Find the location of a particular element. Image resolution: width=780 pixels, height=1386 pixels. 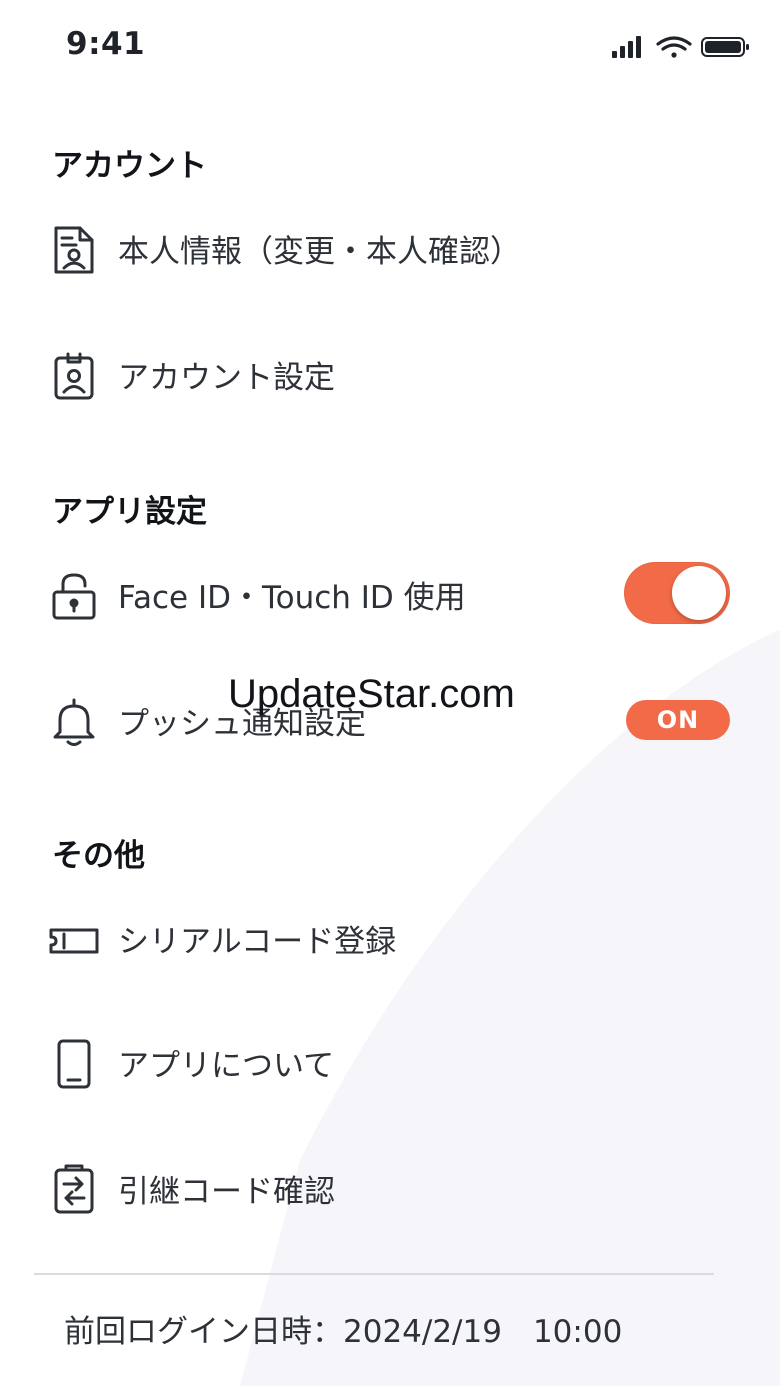

menu-item-label: 引継コード確認 is located at coordinates (226, 1192).